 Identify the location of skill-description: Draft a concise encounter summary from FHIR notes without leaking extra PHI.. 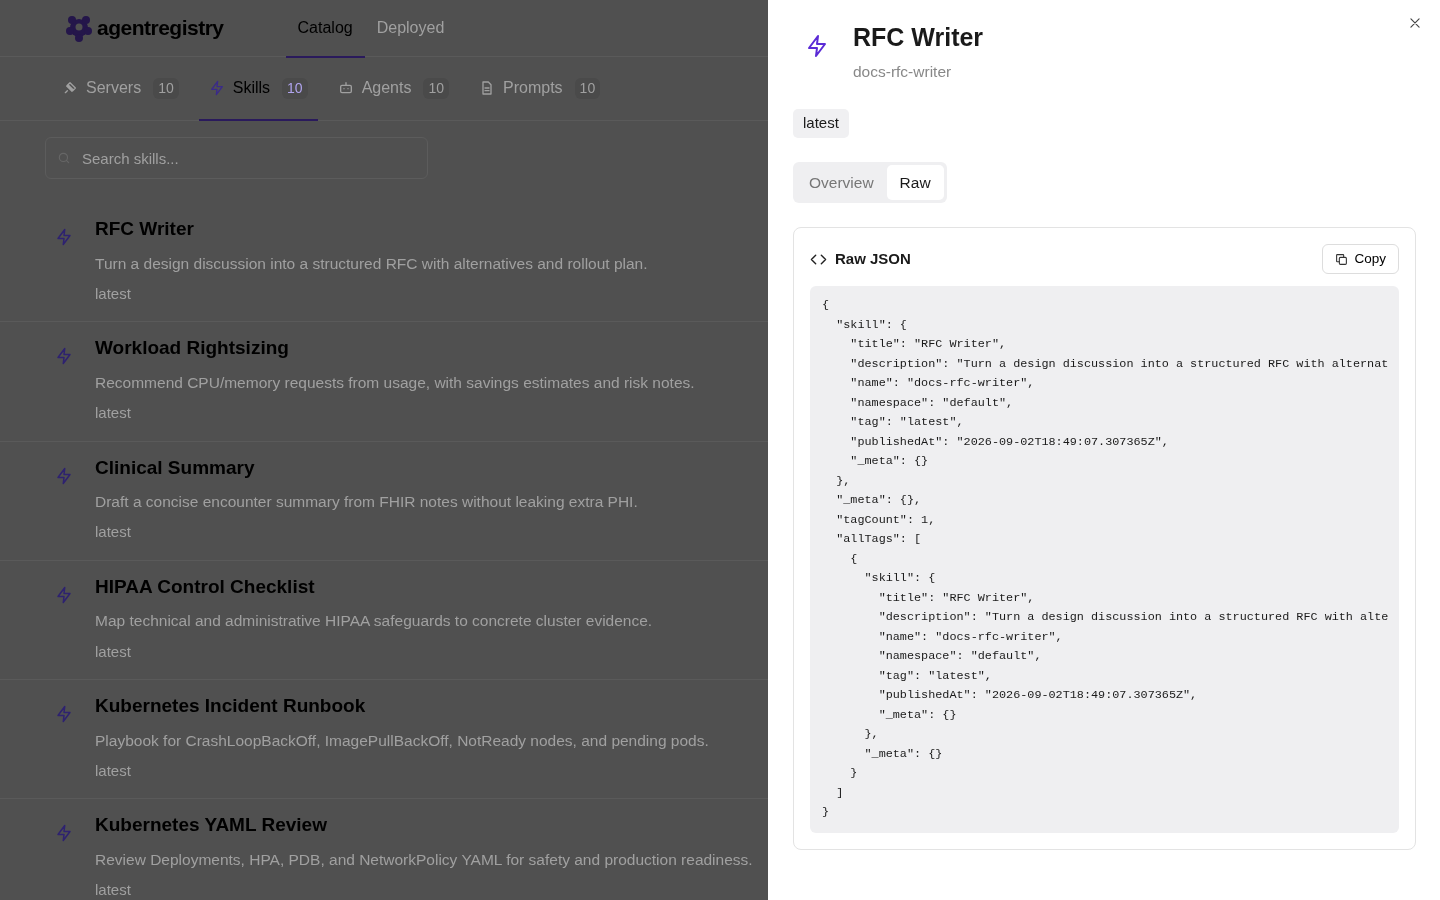
(366, 502).